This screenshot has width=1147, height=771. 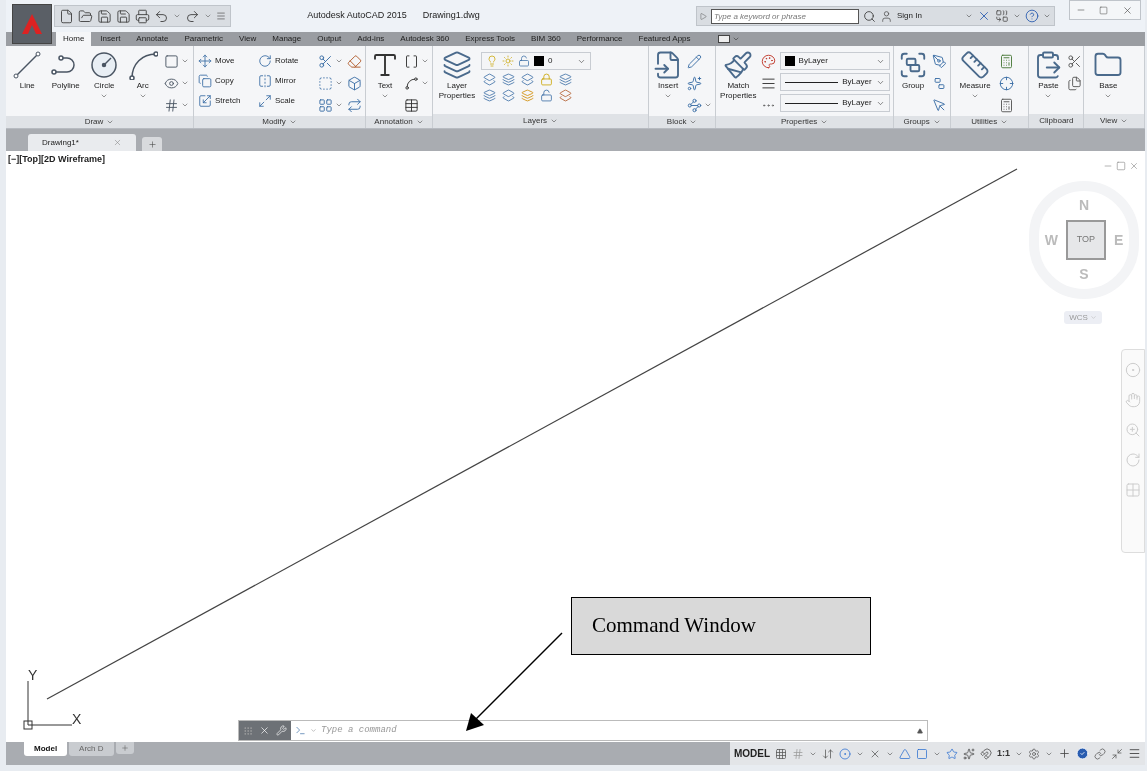 What do you see at coordinates (1133, 400) in the screenshot?
I see `pan-hand-icon` at bounding box center [1133, 400].